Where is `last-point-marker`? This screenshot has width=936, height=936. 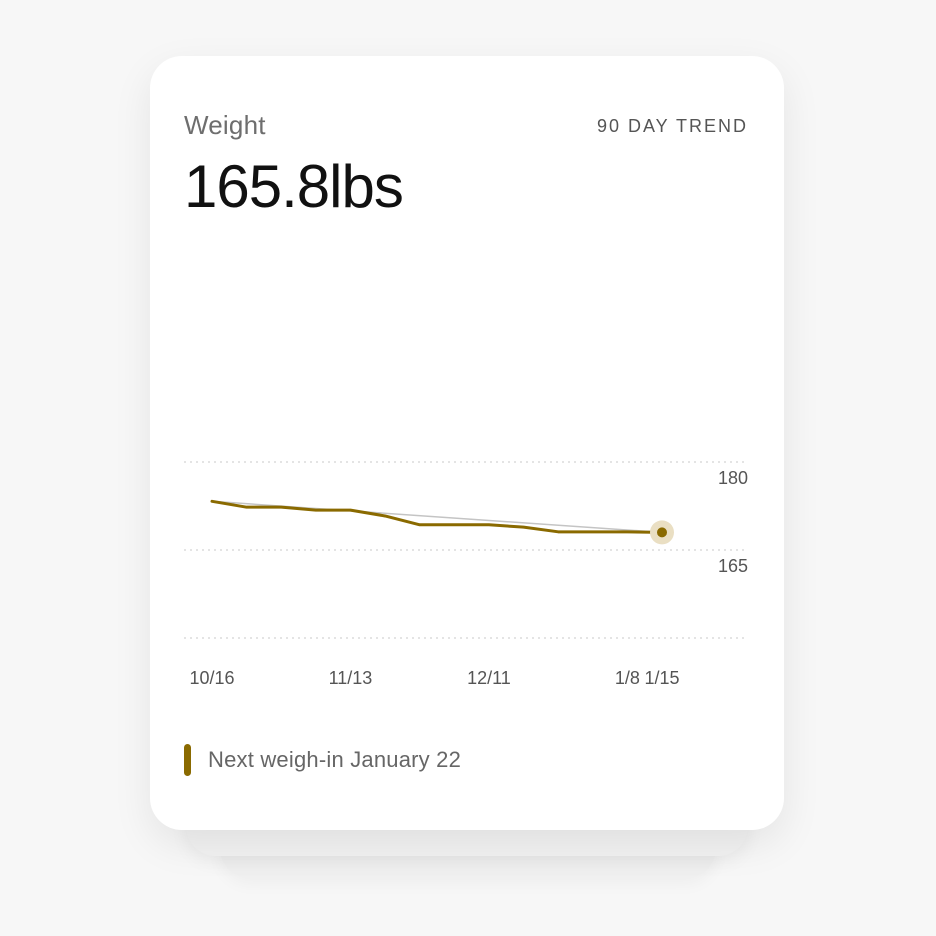
last-point-marker is located at coordinates (662, 532).